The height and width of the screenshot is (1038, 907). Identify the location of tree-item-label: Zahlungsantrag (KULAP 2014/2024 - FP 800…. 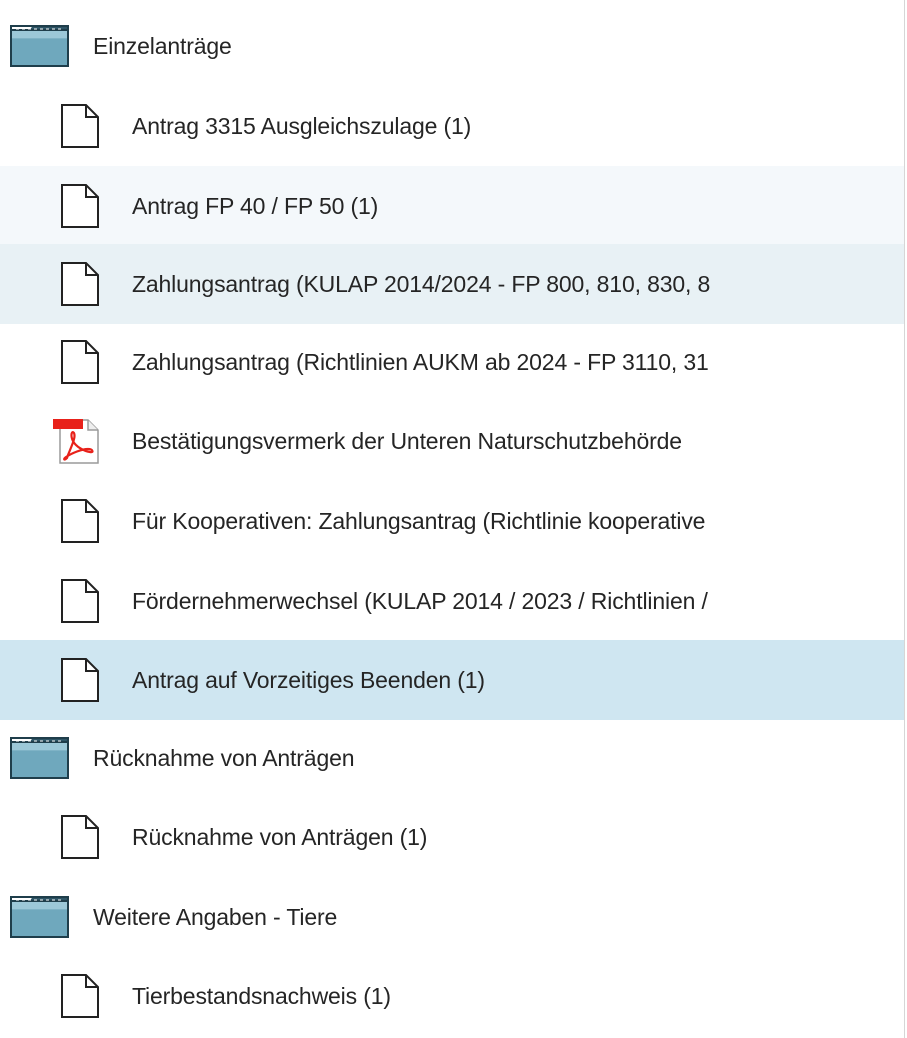
(421, 284).